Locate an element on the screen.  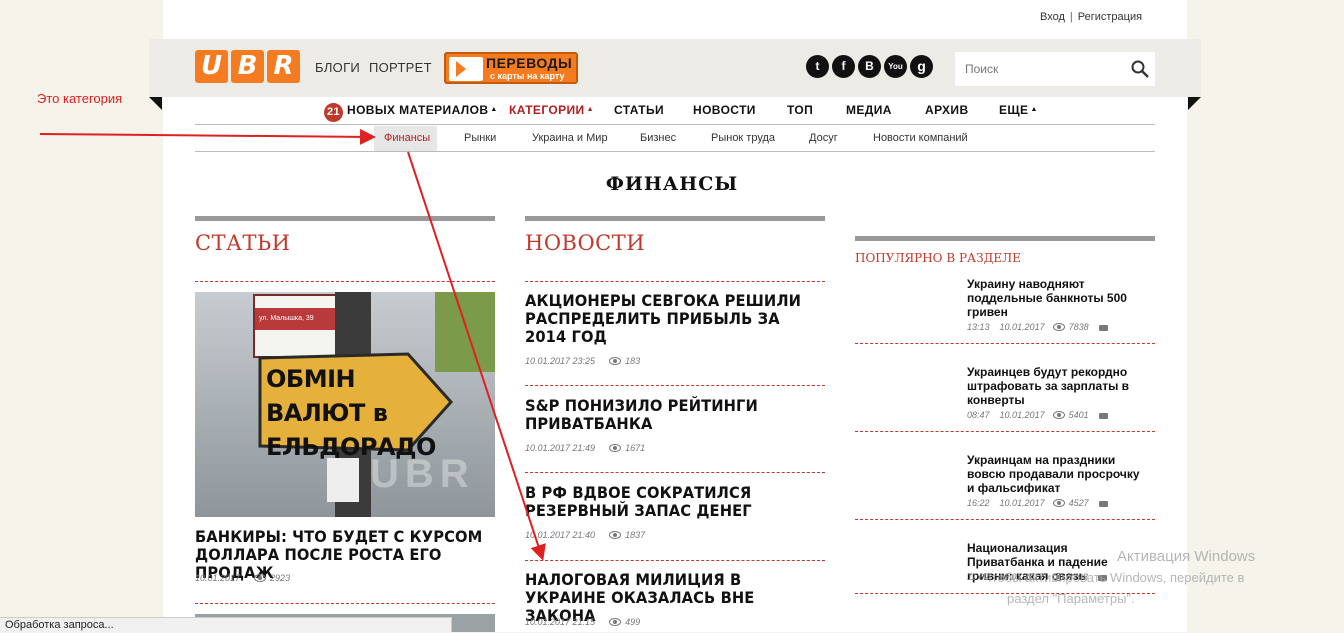
twitter-icon: t is located at coordinates (817, 66).